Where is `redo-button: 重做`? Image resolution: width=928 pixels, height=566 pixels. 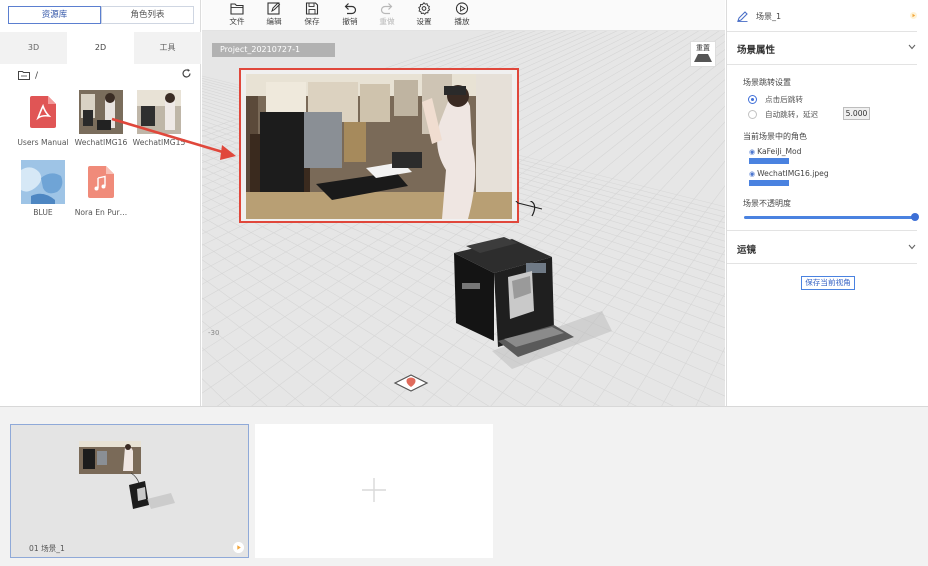 redo-button: 重做 is located at coordinates (387, 14).